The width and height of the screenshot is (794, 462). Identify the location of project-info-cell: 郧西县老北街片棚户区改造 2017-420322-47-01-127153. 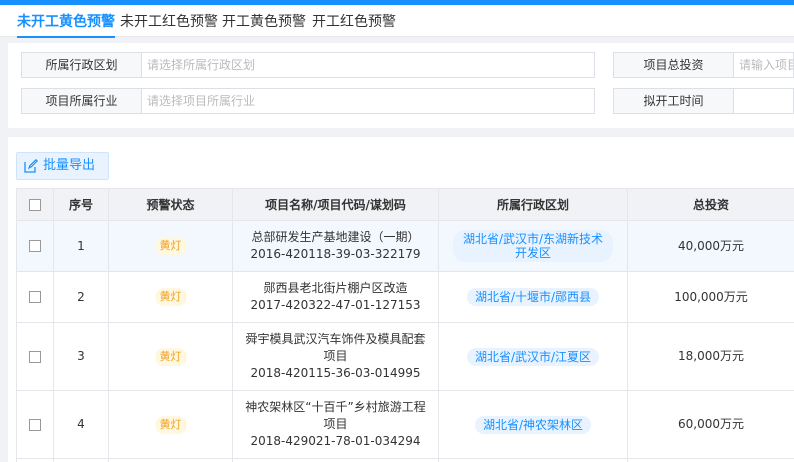
(335, 297).